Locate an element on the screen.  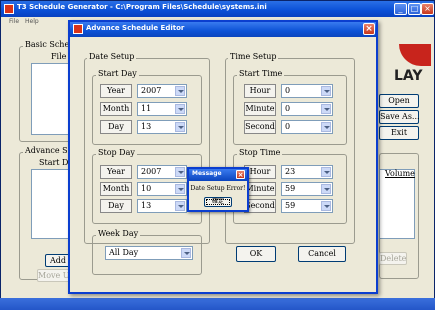
stop-year-label: Year is located at coordinates (116, 172).